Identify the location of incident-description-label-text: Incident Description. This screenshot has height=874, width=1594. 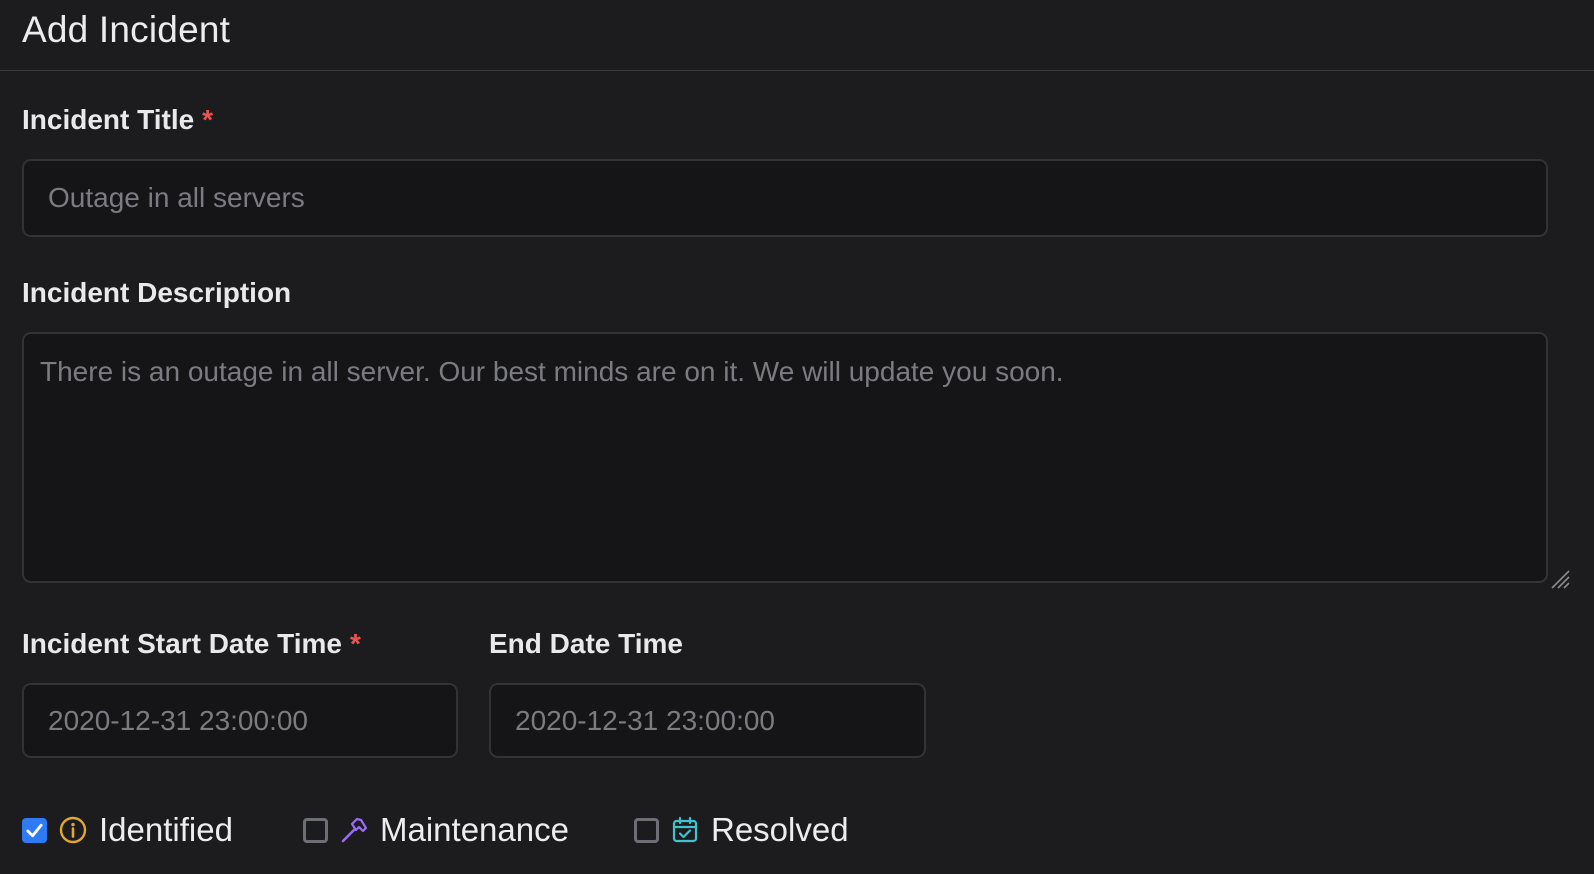
(157, 292).